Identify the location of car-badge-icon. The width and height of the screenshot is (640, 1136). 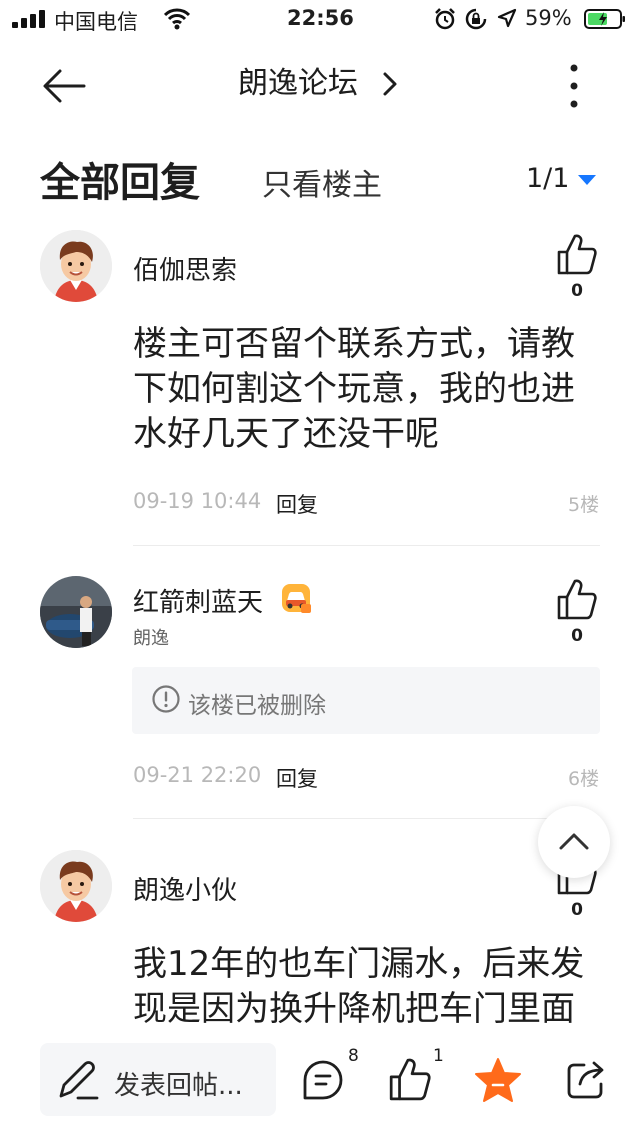
(296, 598).